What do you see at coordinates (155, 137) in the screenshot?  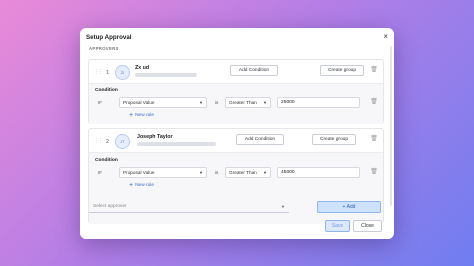 I see `approver-name: Joseph Taylor` at bounding box center [155, 137].